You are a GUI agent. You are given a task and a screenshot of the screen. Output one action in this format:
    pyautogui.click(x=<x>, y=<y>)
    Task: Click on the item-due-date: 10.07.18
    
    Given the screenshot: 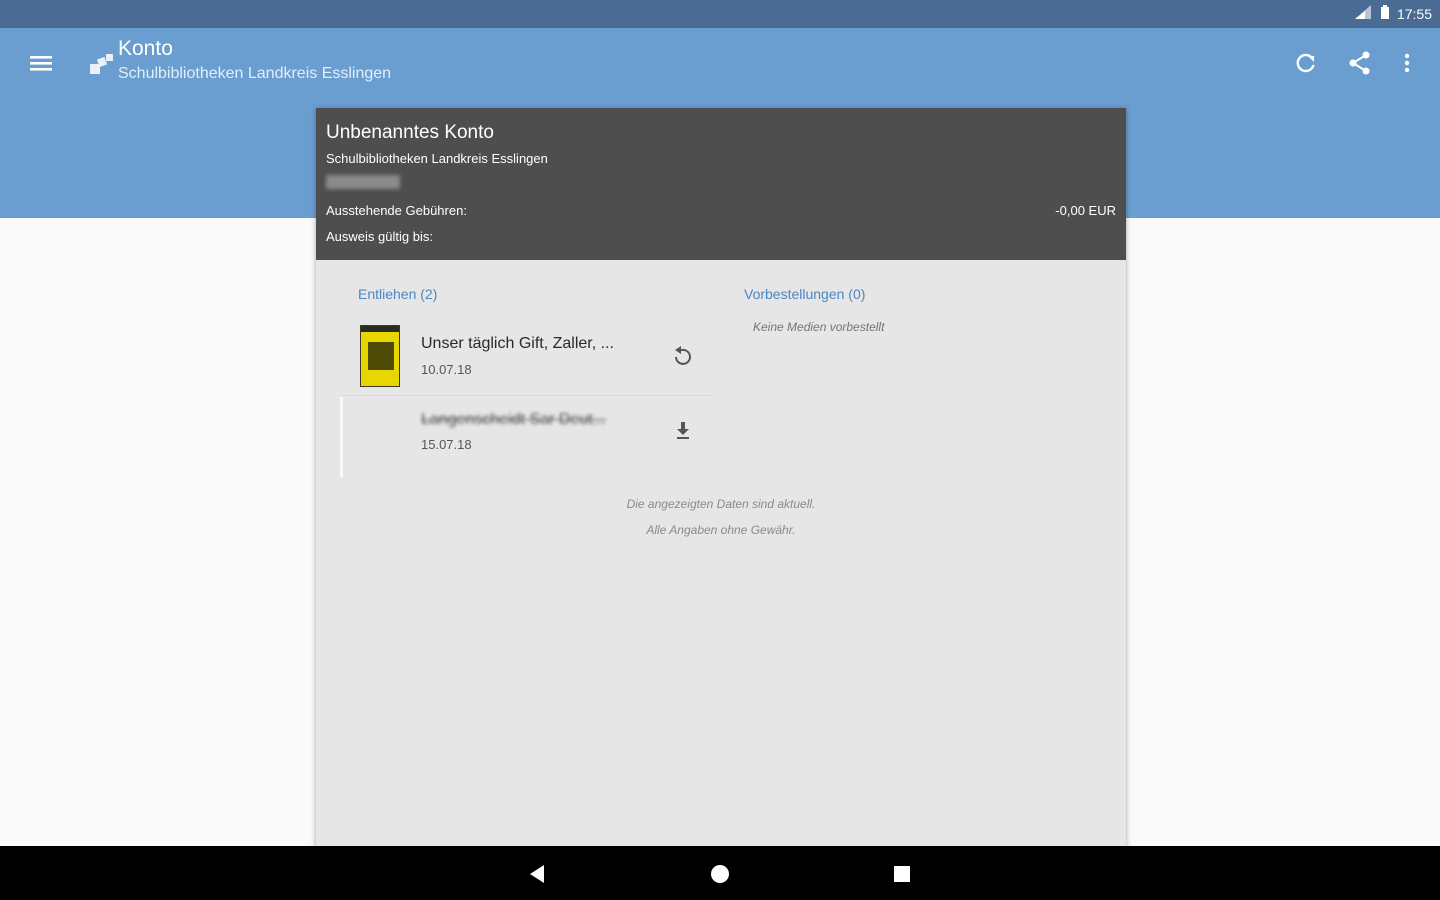 What is the action you would take?
    pyautogui.click(x=446, y=369)
    